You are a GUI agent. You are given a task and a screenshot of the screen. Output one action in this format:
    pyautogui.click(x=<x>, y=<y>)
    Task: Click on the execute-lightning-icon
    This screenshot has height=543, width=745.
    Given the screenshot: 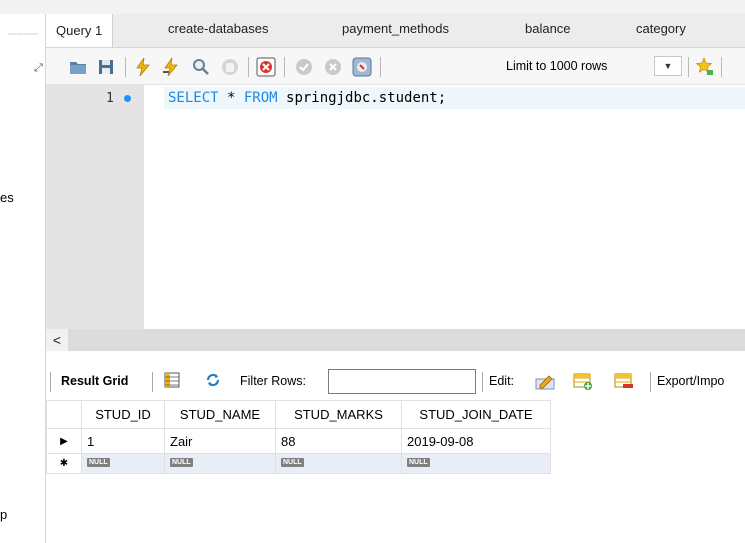 What is the action you would take?
    pyautogui.click(x=143, y=67)
    